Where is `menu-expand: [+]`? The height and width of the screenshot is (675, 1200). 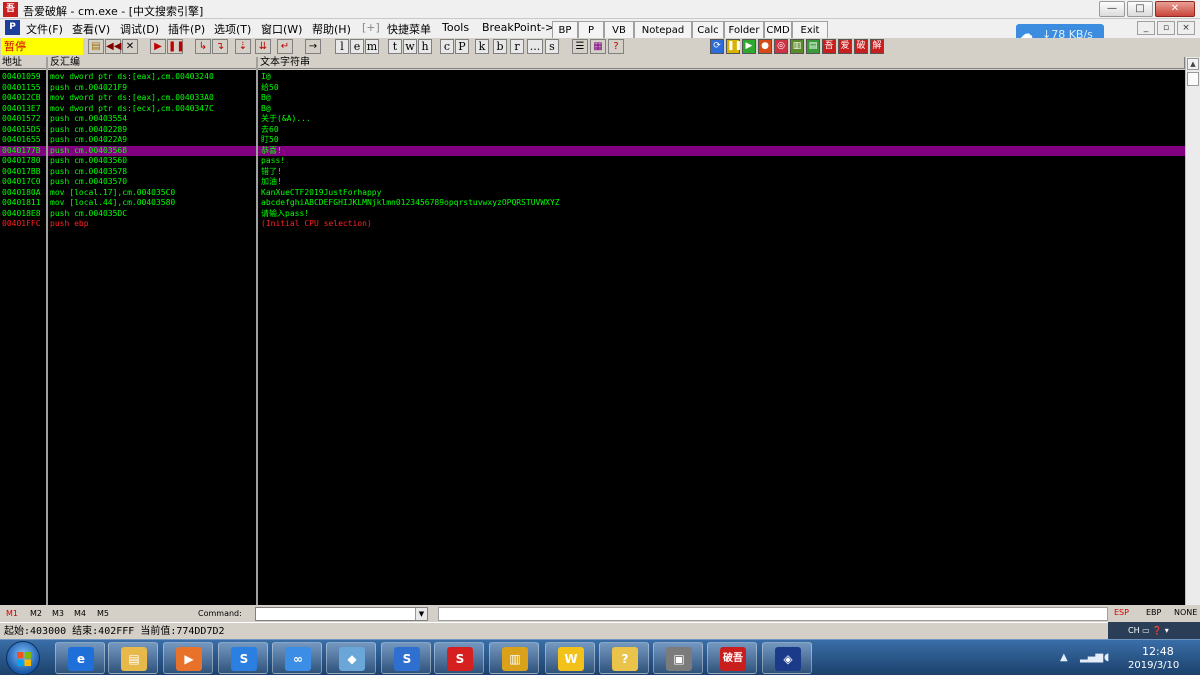 menu-expand: [+] is located at coordinates (371, 27).